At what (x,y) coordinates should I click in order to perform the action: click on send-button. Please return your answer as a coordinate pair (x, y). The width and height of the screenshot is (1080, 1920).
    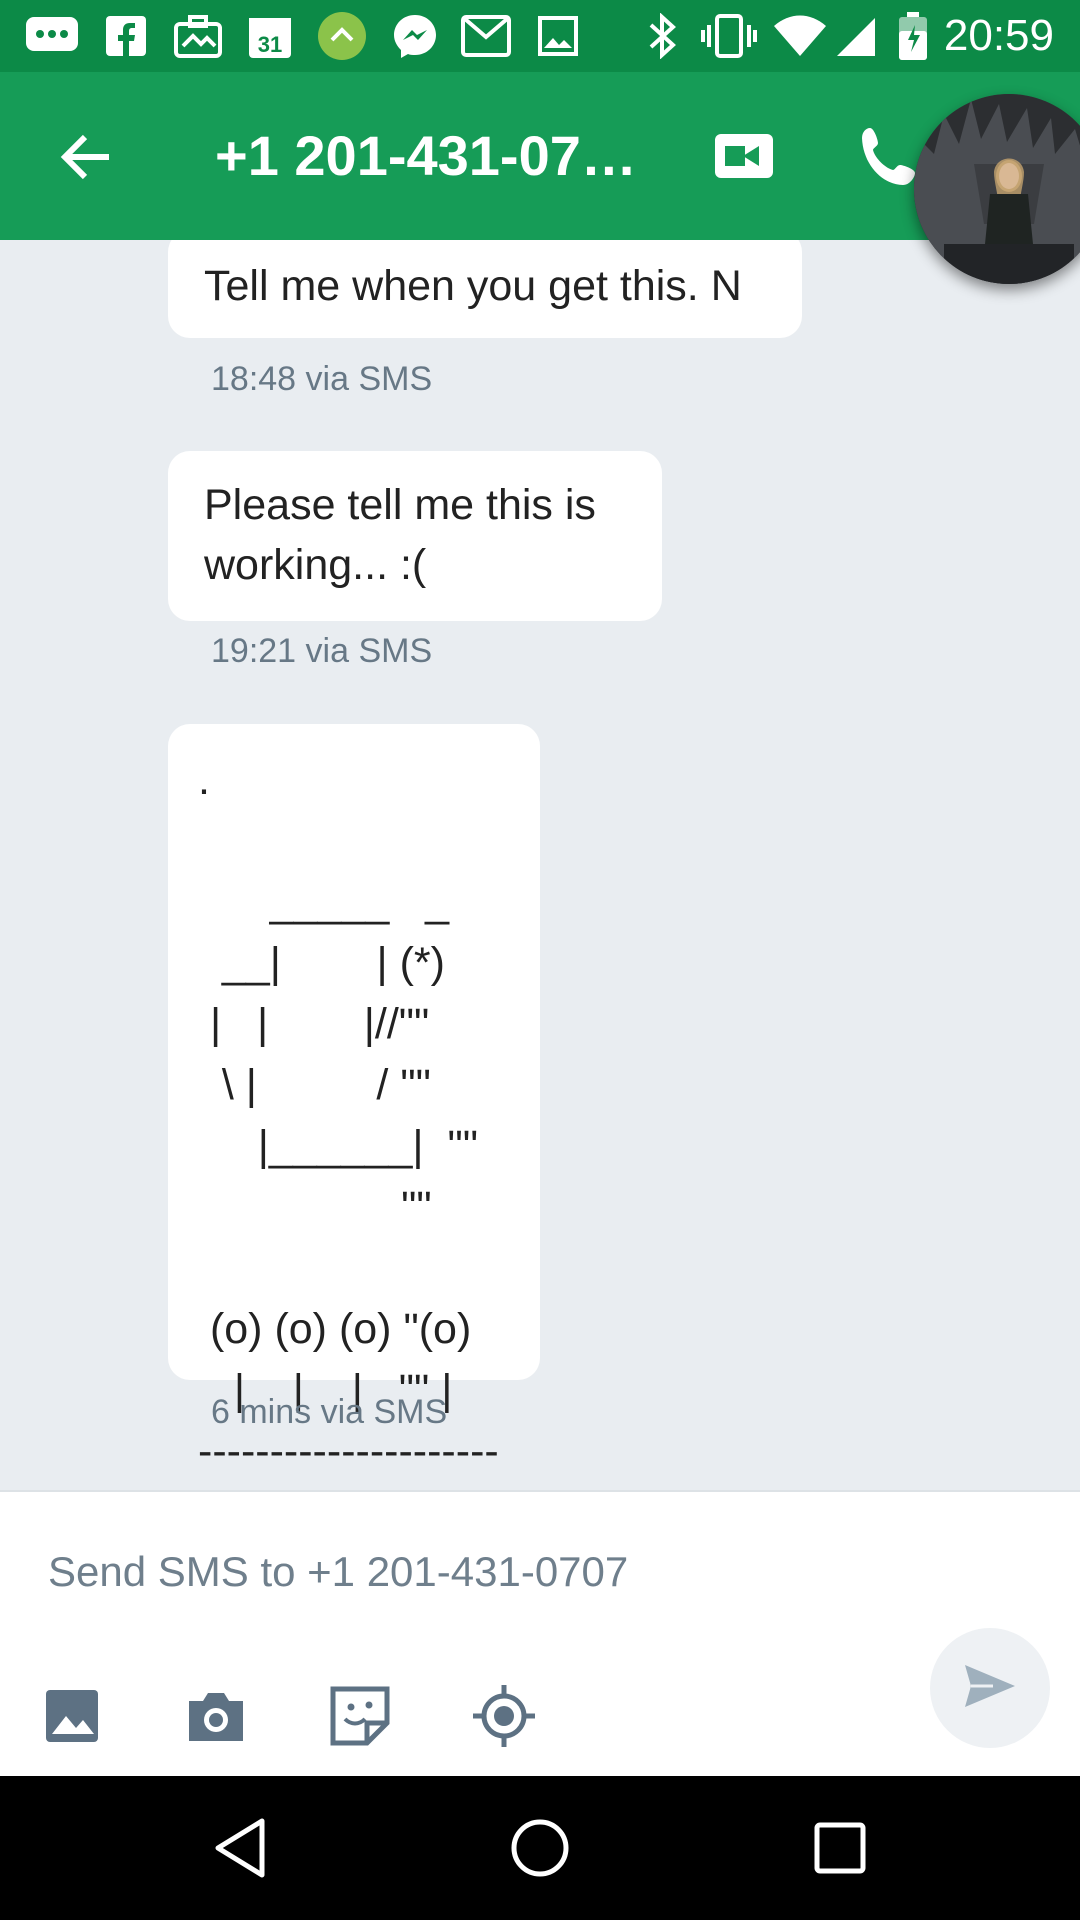
    Looking at the image, I should click on (990, 1688).